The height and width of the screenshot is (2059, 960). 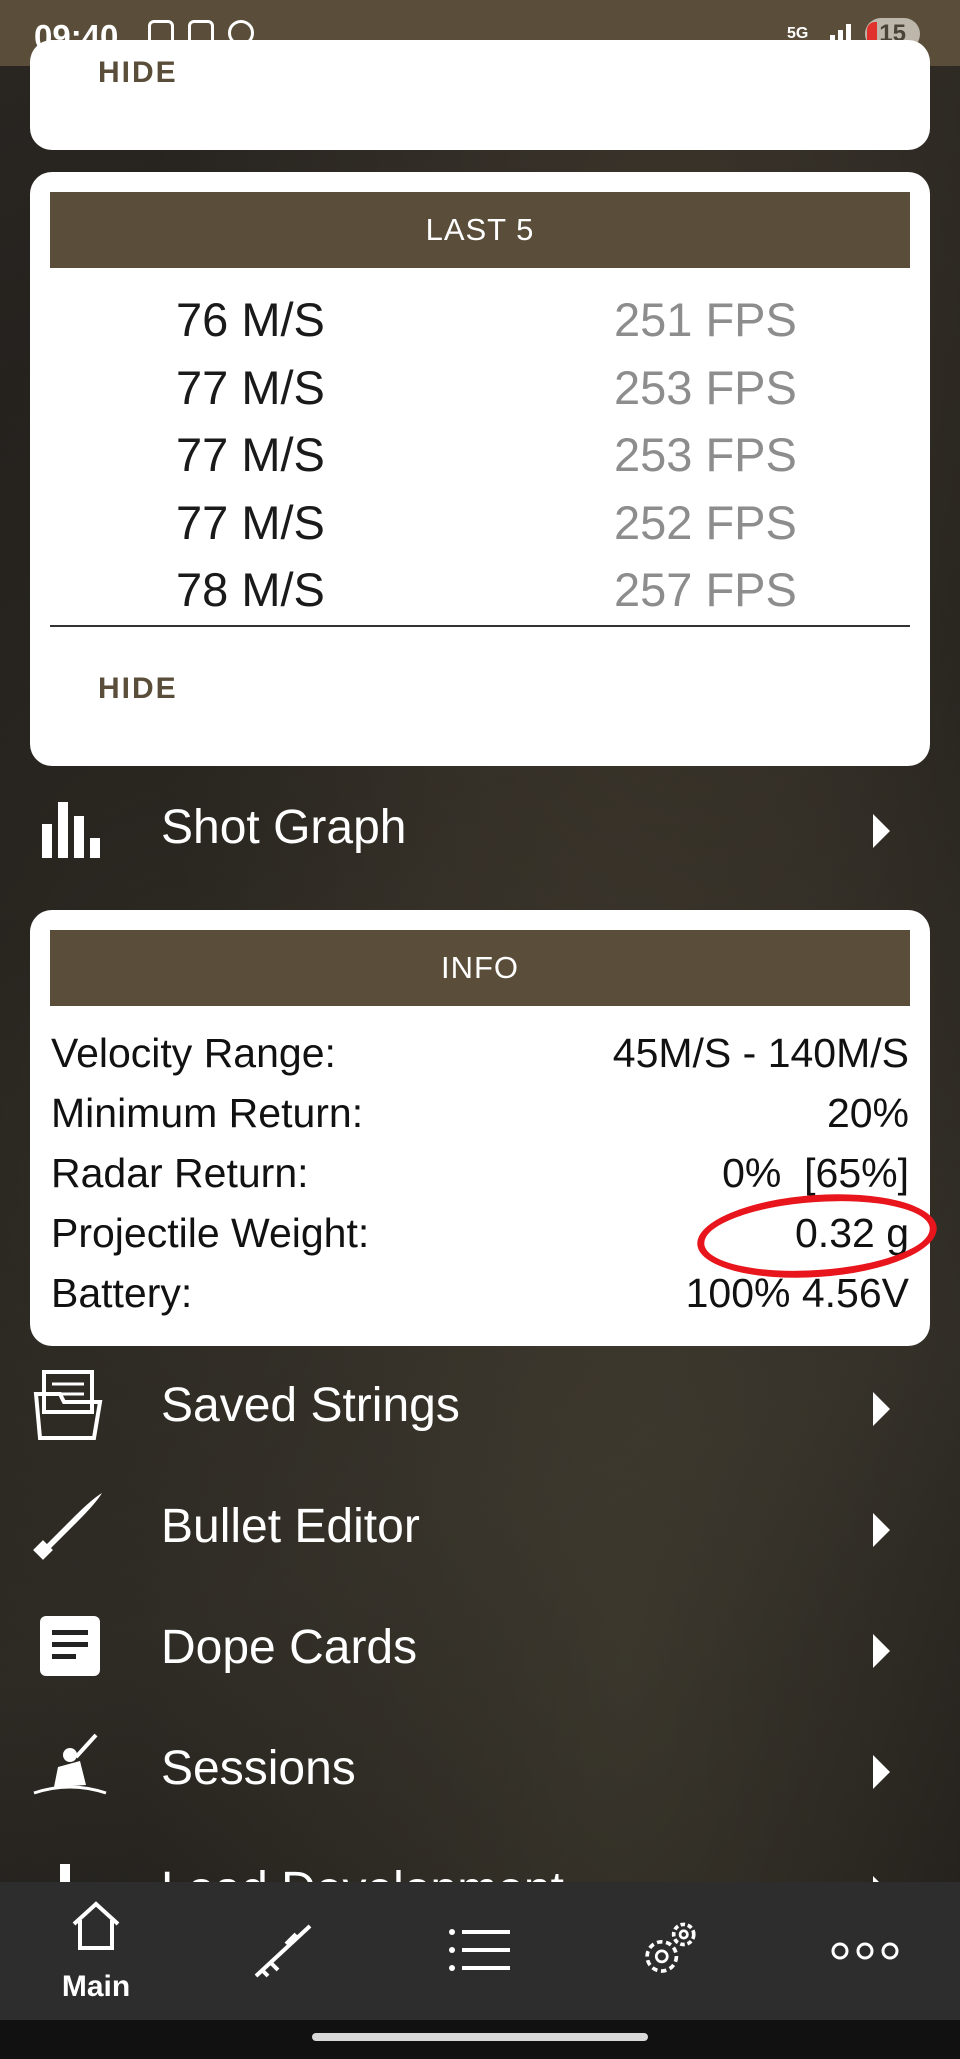 I want to click on nav-rifle, so click(x=288, y=1951).